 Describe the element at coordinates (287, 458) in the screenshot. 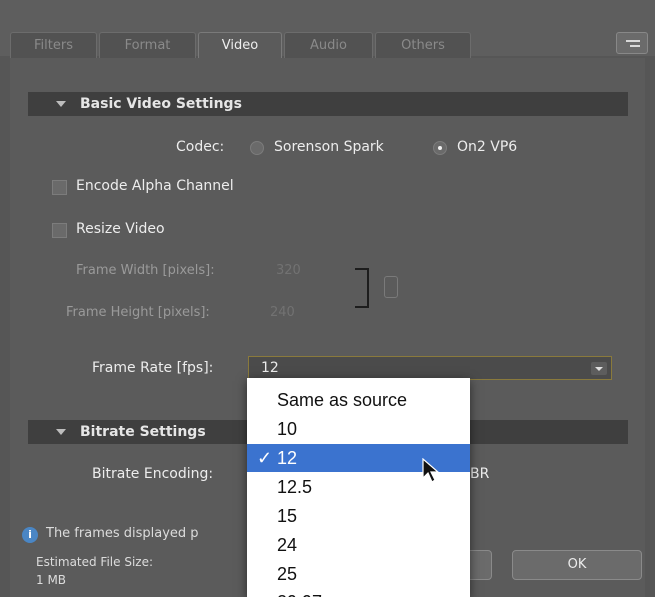

I see `option-label: 12` at that location.